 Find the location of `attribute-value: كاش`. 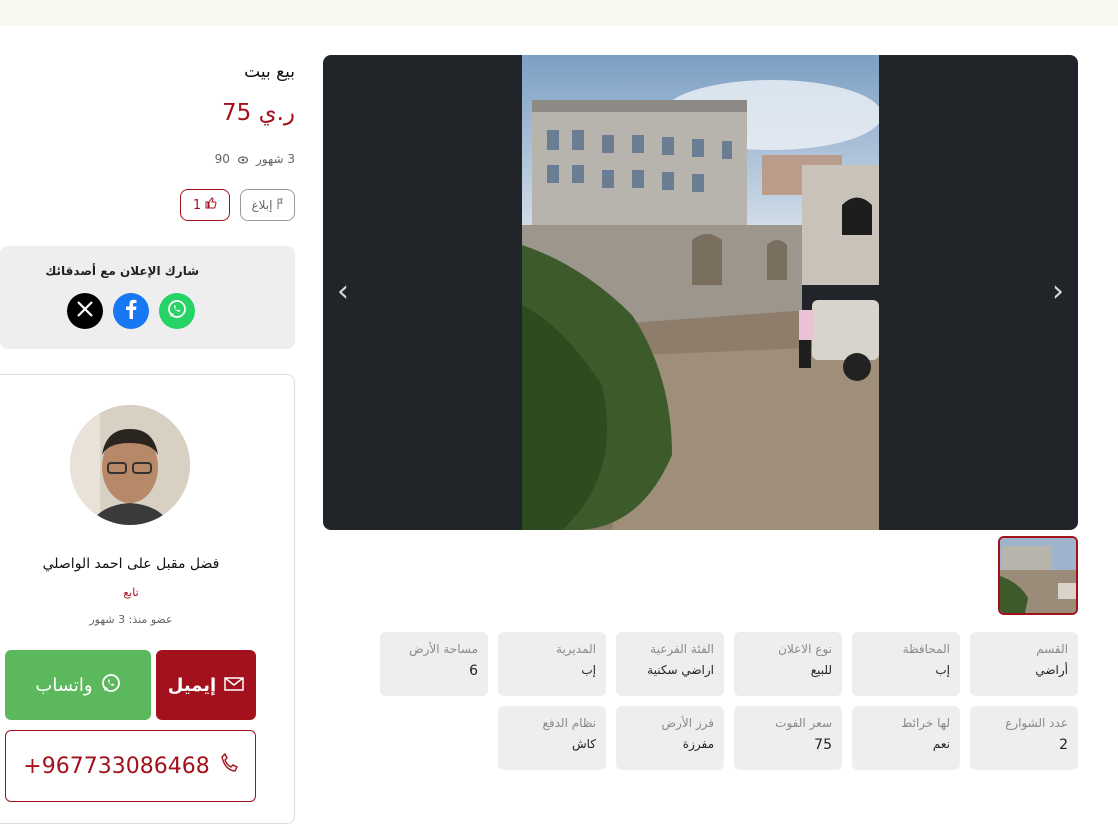

attribute-value: كاش is located at coordinates (583, 744).